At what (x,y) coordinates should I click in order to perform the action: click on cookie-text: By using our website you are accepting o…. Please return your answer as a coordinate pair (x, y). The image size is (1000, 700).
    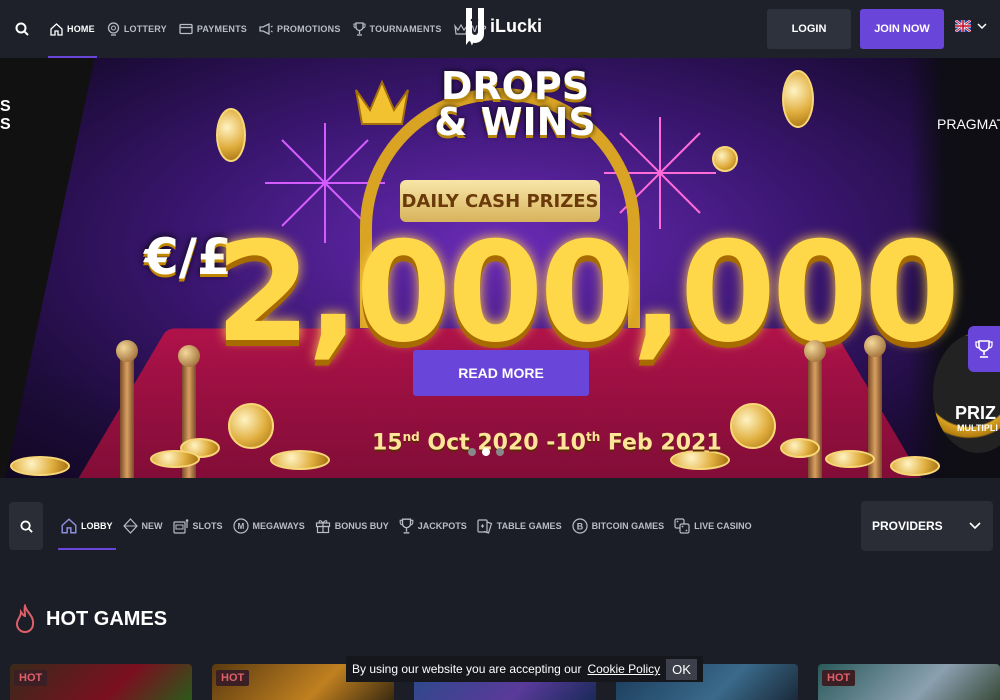
    Looking at the image, I should click on (466, 669).